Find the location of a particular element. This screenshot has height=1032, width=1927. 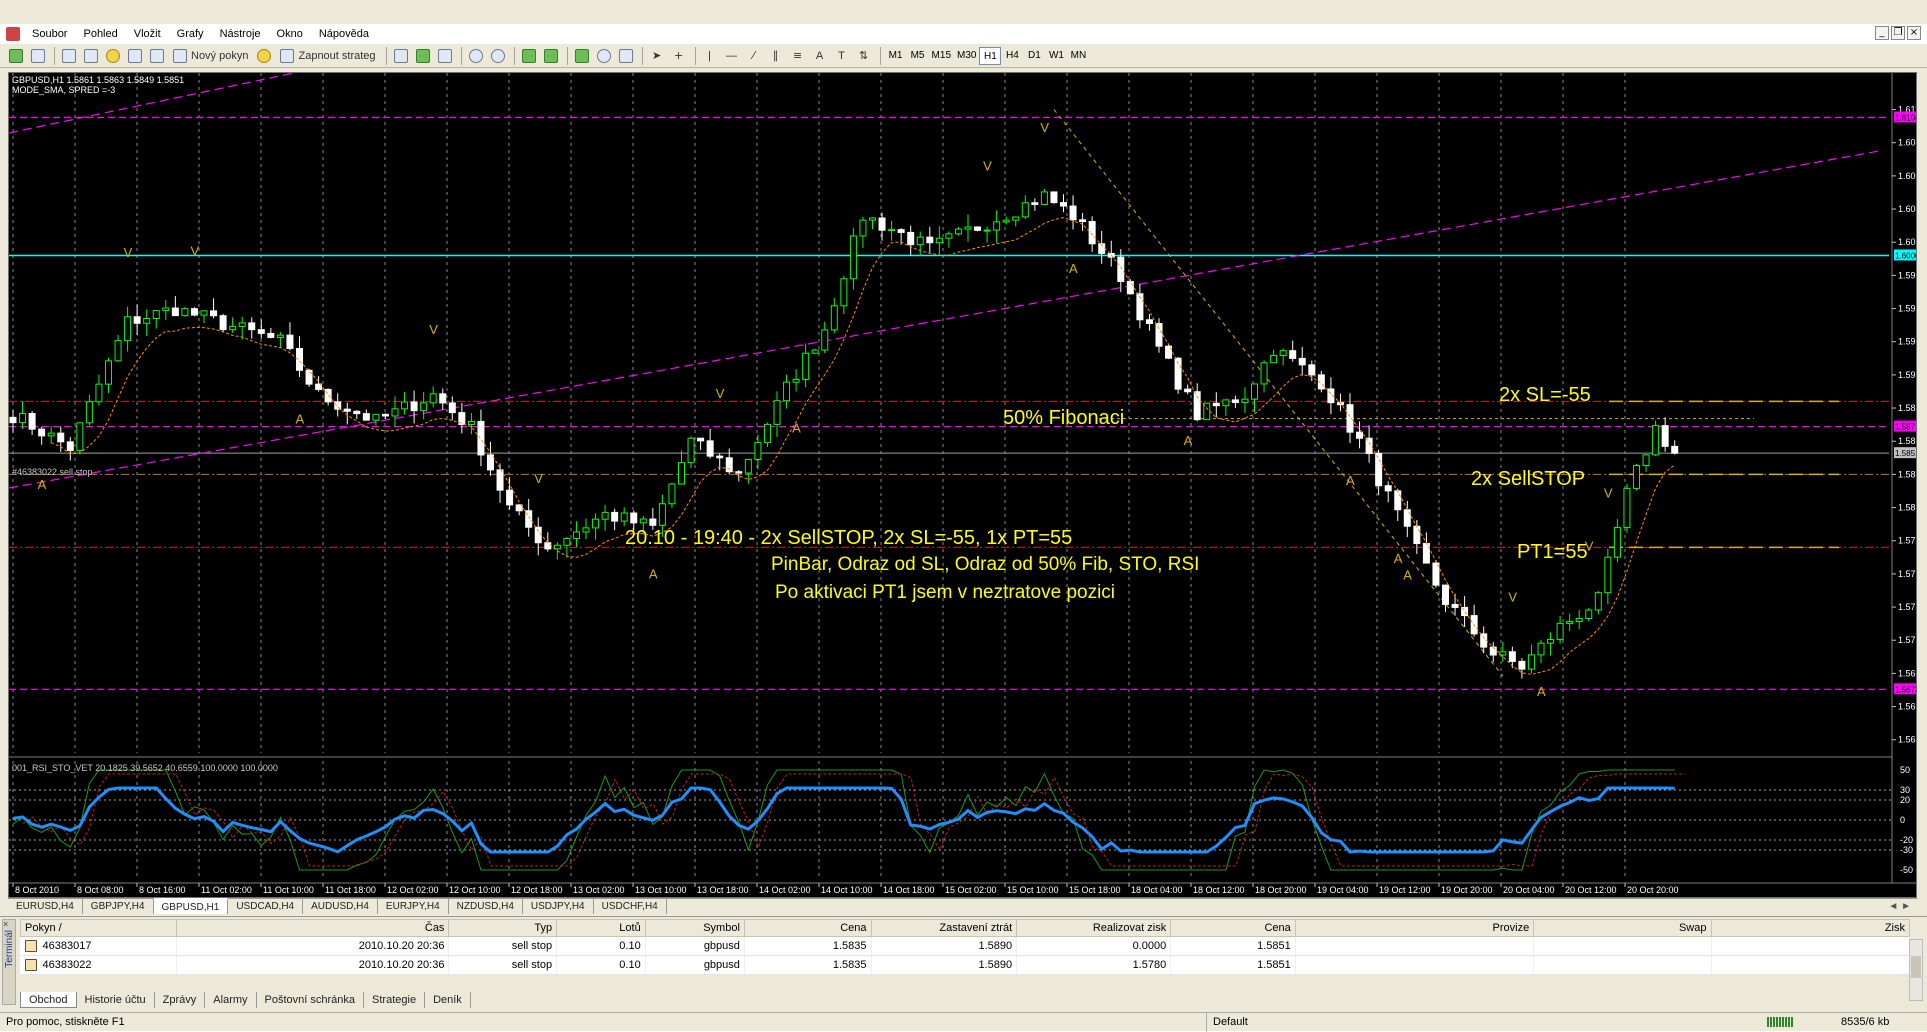

scrollbar-thumb is located at coordinates (1916, 967).